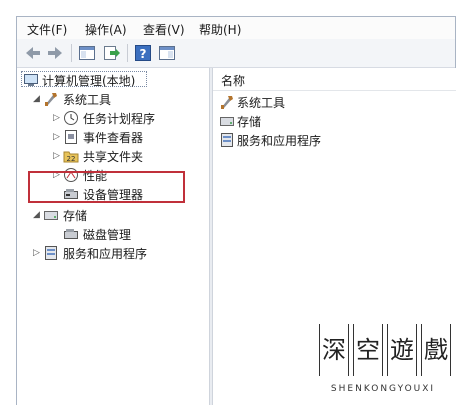  What do you see at coordinates (220, 29) in the screenshot?
I see `menu-help: 帮助(H)` at bounding box center [220, 29].